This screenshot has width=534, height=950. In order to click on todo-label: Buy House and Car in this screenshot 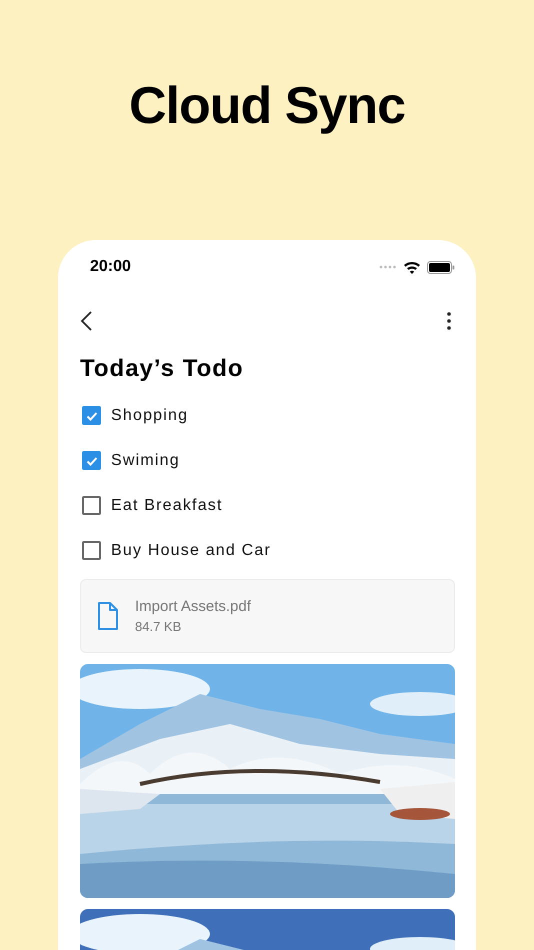, I will do `click(191, 551)`.